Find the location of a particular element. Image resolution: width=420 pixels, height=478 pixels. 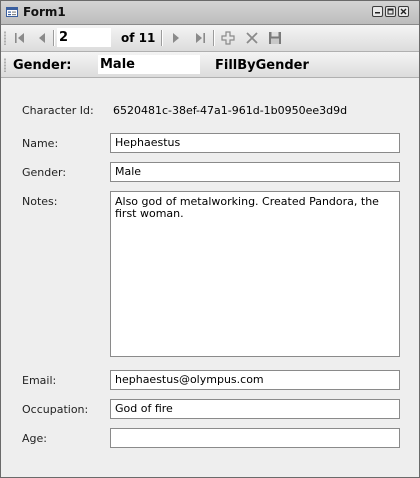

fill-by-gender-button: FillByGender is located at coordinates (262, 65).